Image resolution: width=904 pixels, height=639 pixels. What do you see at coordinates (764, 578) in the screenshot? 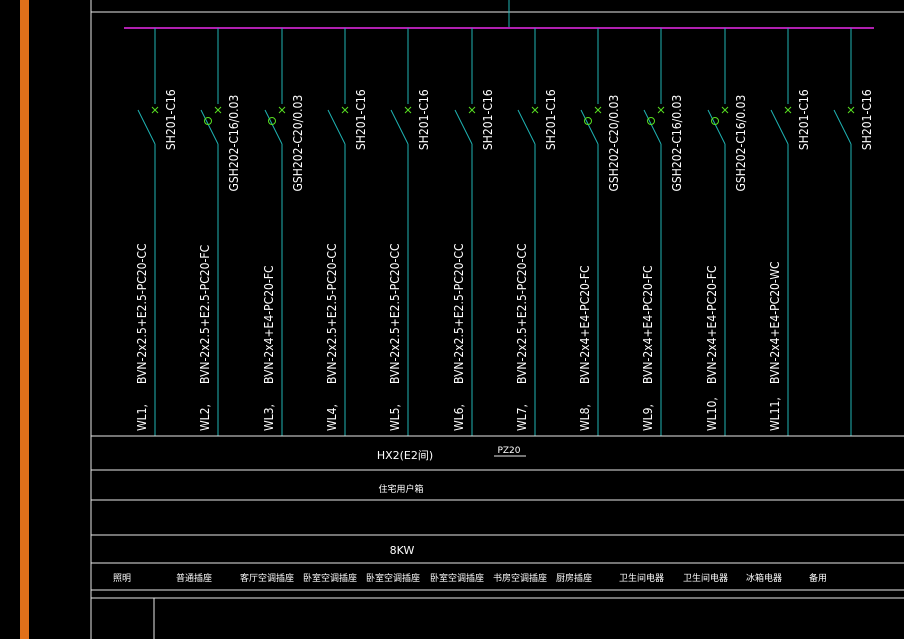
I see `load-label: 冰箱电器` at bounding box center [764, 578].